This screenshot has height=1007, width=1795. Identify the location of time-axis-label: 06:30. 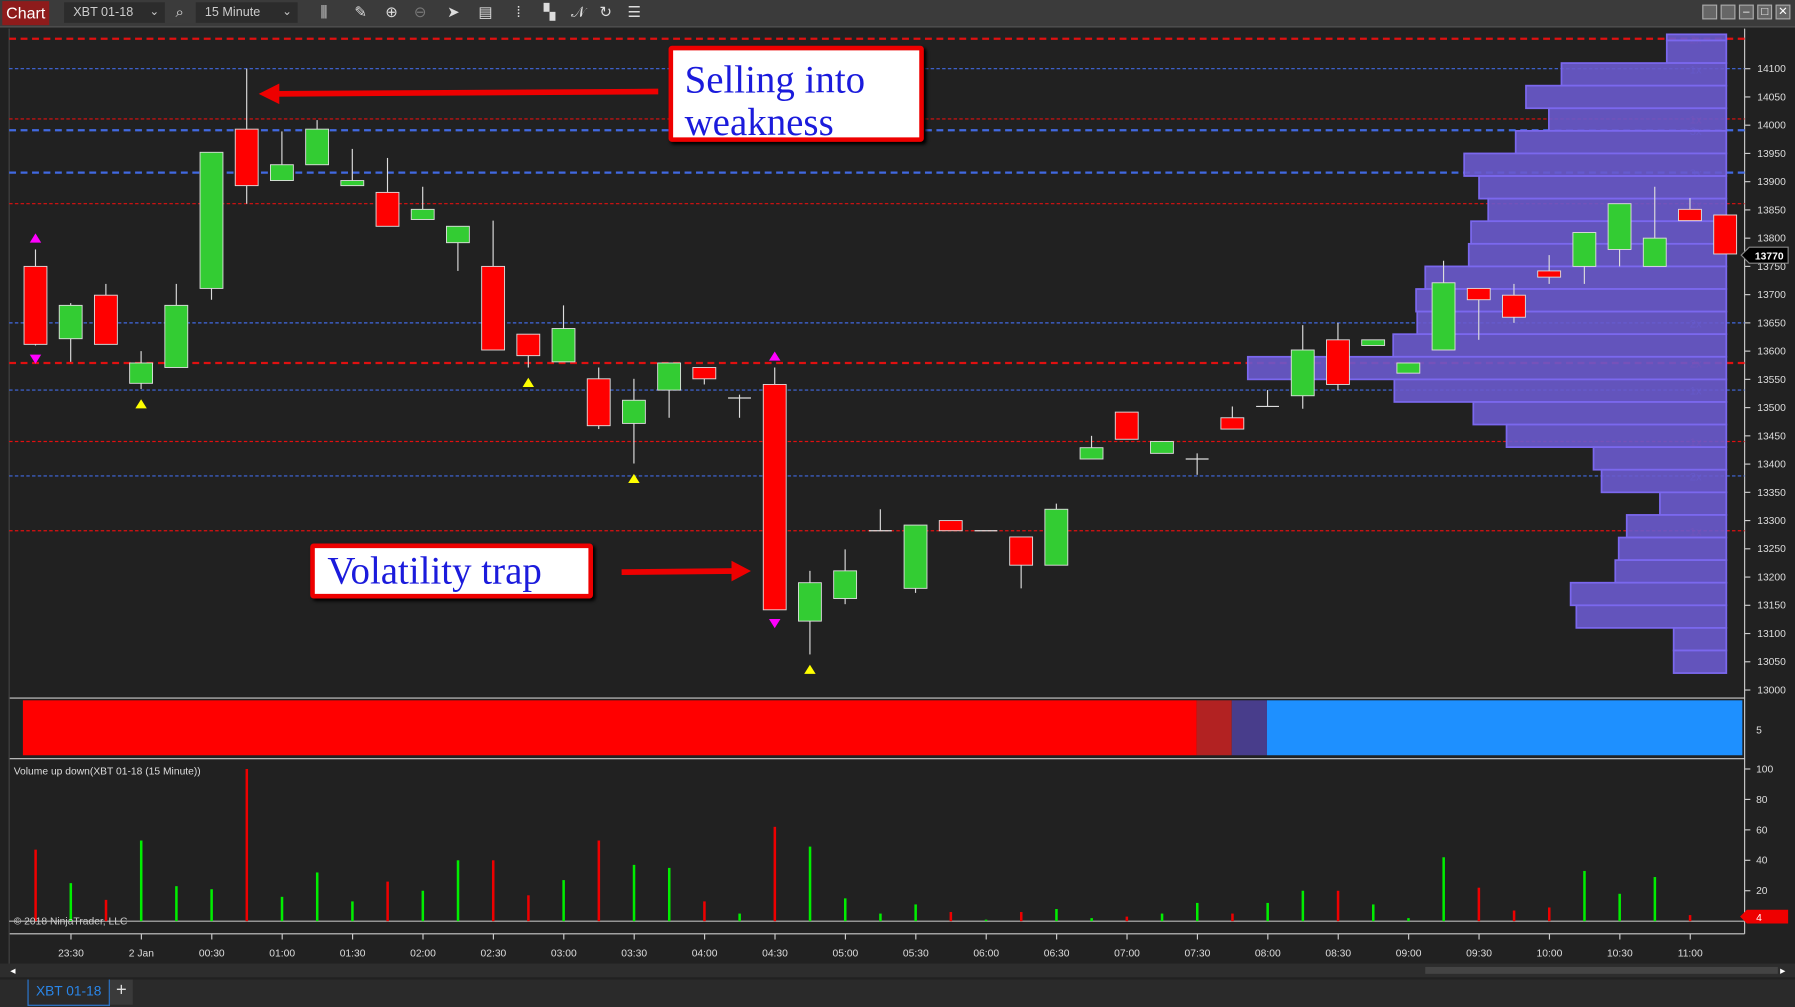
(1057, 954).